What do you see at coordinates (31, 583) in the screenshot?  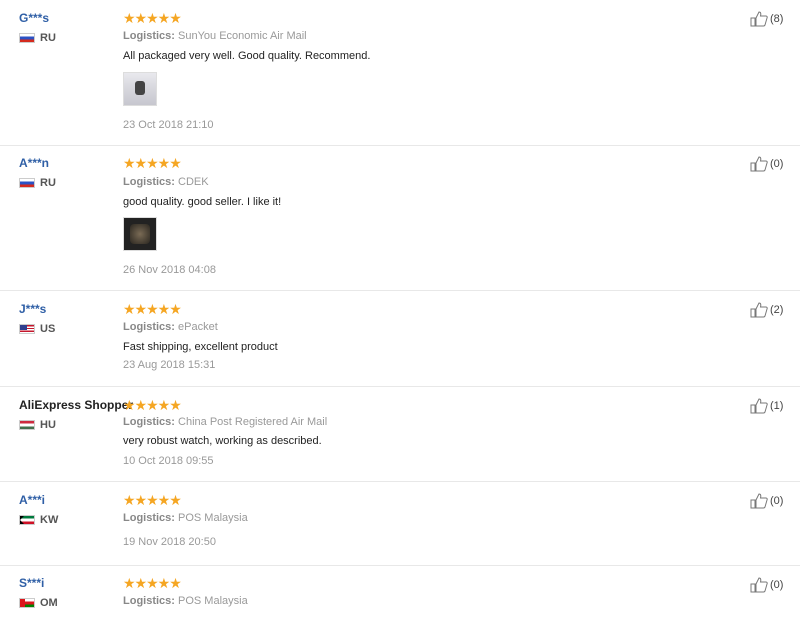 I see `reviewer-name: S***i` at bounding box center [31, 583].